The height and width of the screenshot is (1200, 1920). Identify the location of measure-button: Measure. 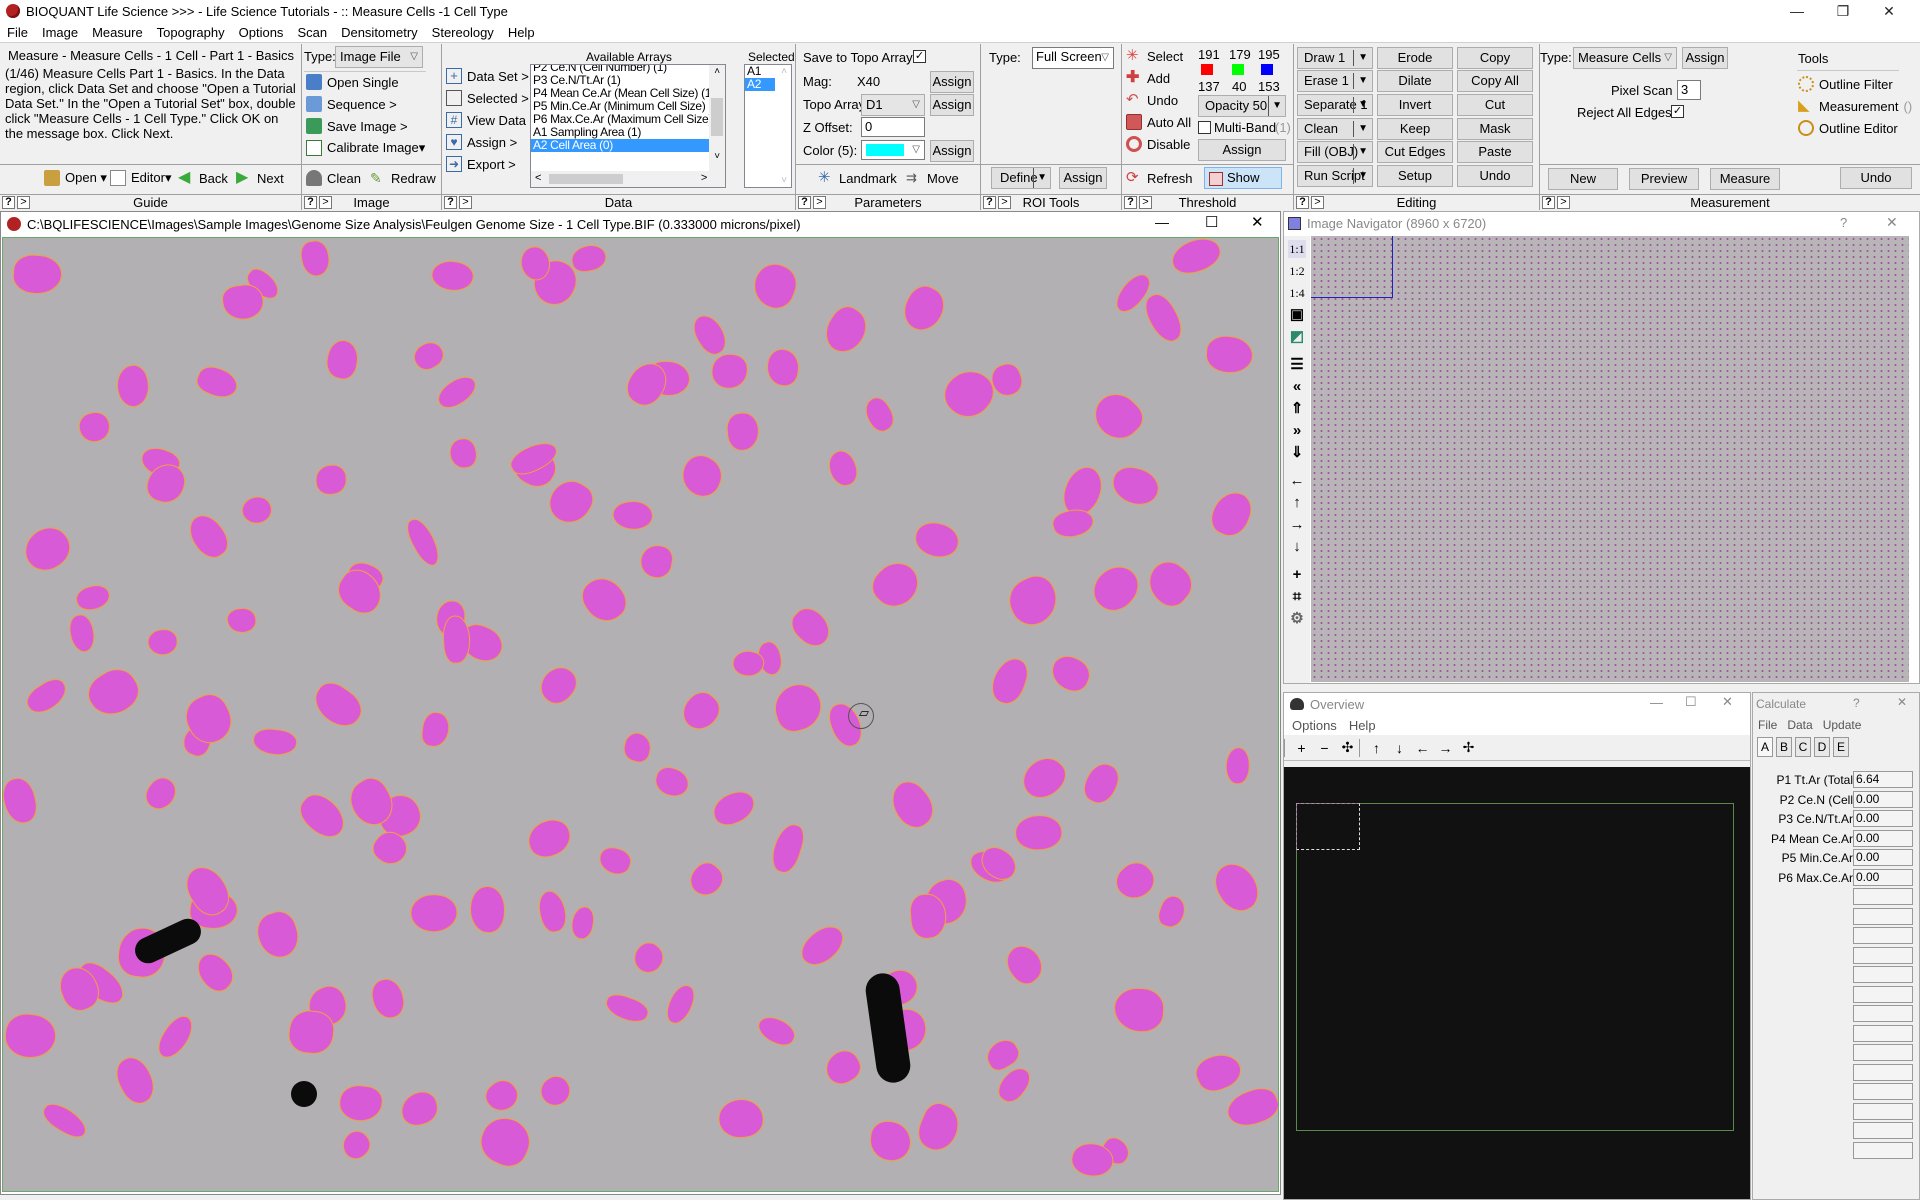
(1745, 179).